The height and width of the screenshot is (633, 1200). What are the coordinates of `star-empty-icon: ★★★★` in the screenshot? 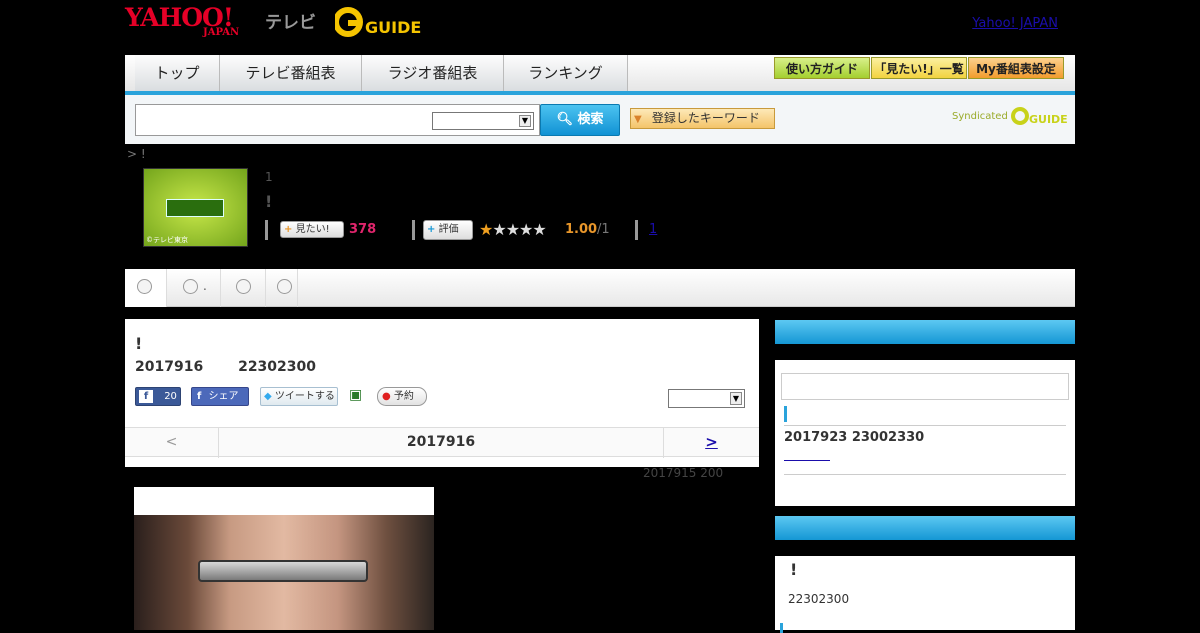 It's located at (519, 229).